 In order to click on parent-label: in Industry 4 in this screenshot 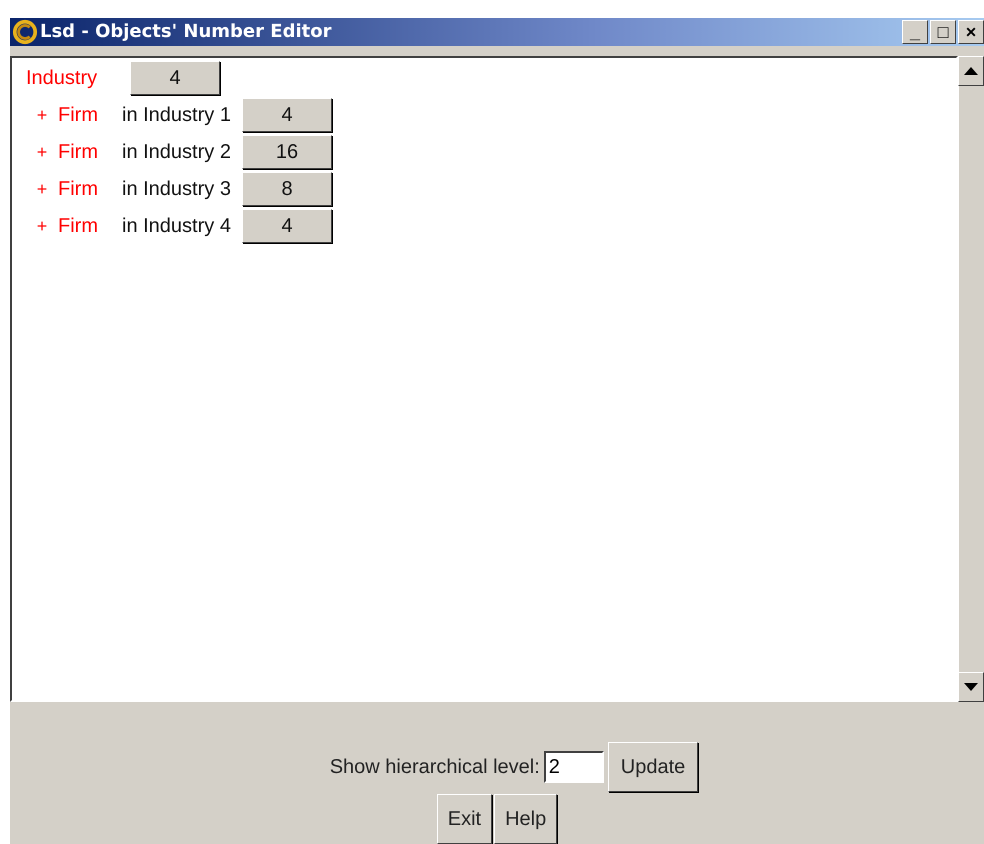, I will do `click(177, 226)`.